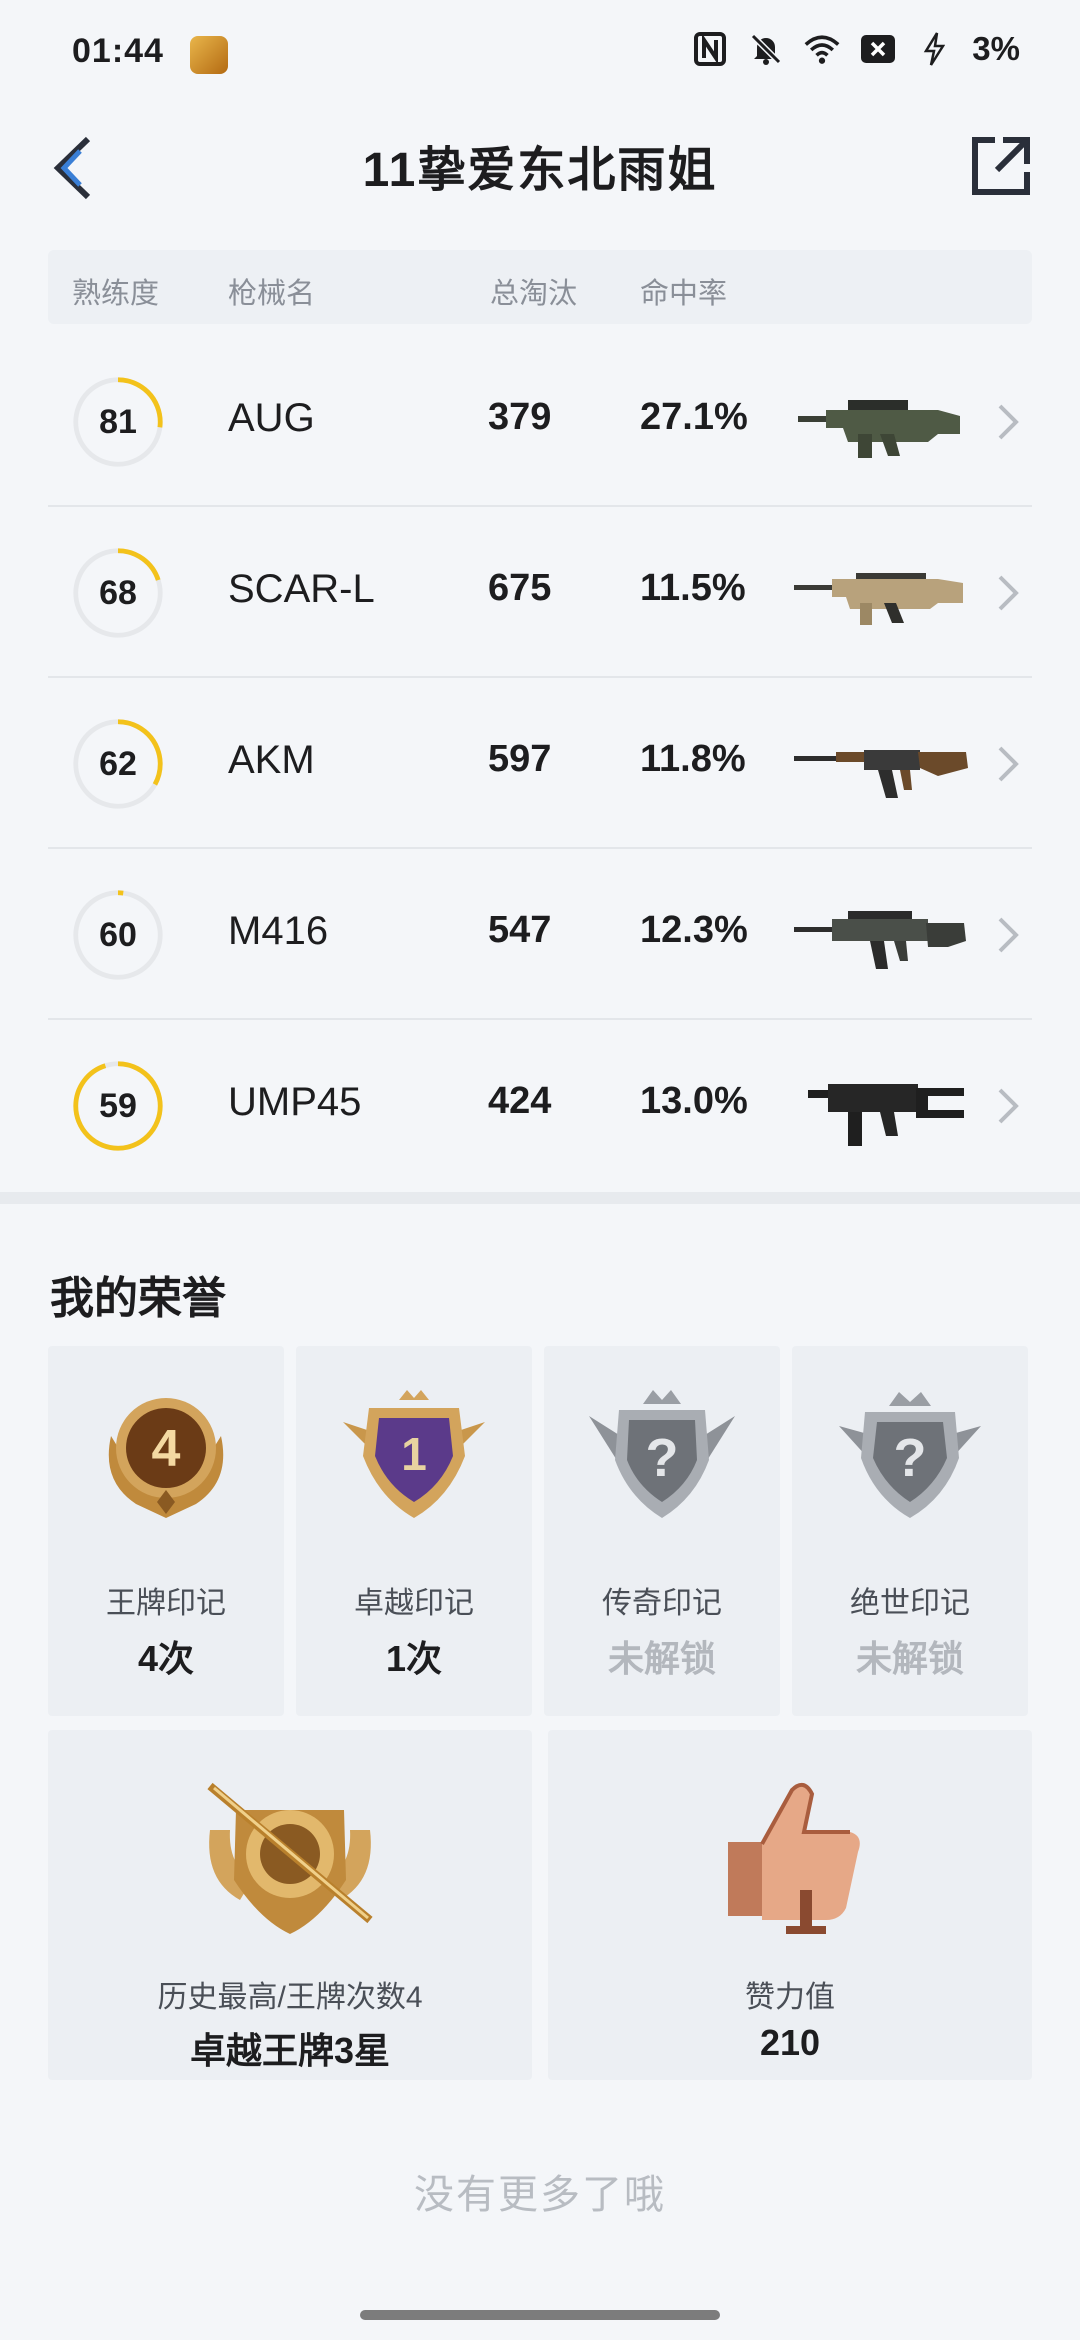 Image resolution: width=1080 pixels, height=2340 pixels. Describe the element at coordinates (520, 1101) in the screenshot. I see `total-kills: 424` at that location.